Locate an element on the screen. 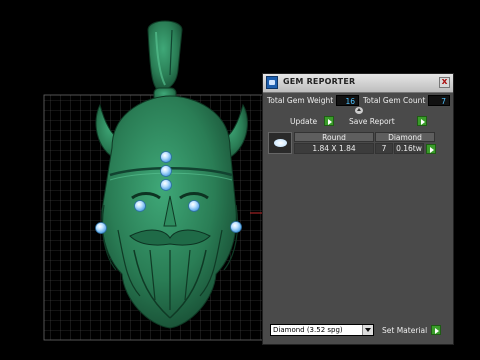 This screenshot has height=360, width=480. table-header-material: Diamond is located at coordinates (405, 137).